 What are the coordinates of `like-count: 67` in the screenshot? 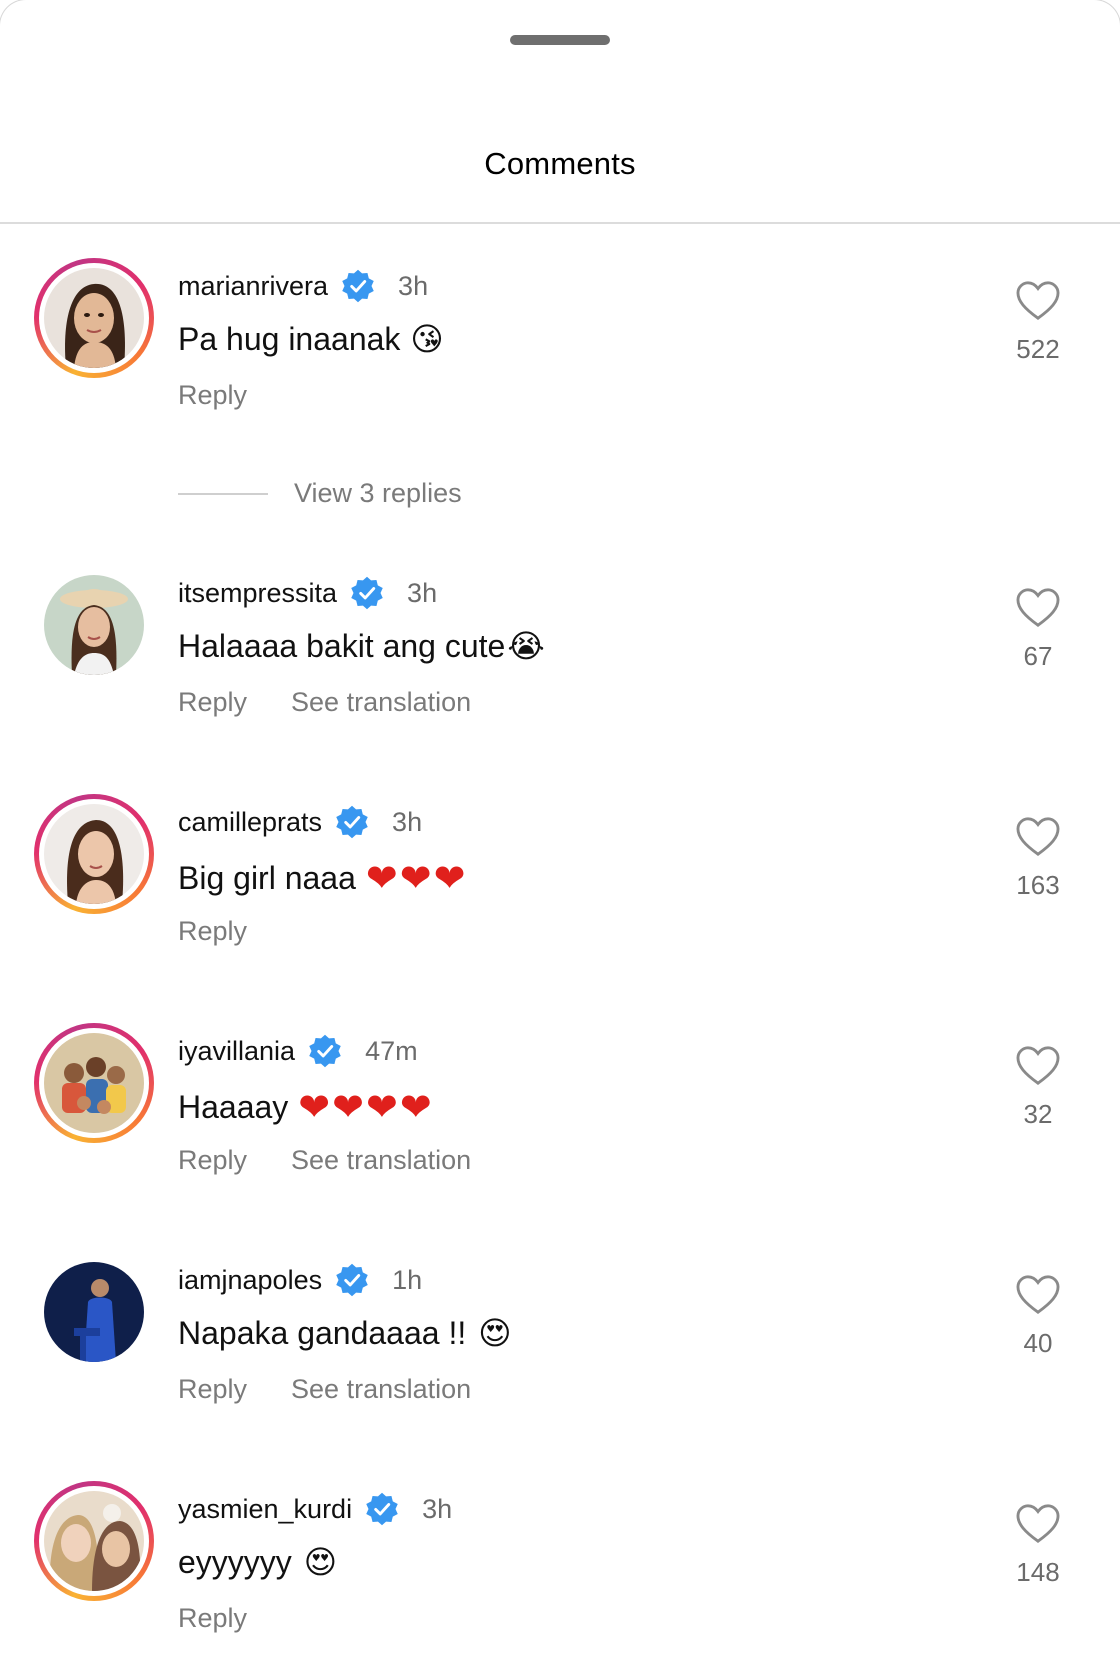 It's located at (1038, 656).